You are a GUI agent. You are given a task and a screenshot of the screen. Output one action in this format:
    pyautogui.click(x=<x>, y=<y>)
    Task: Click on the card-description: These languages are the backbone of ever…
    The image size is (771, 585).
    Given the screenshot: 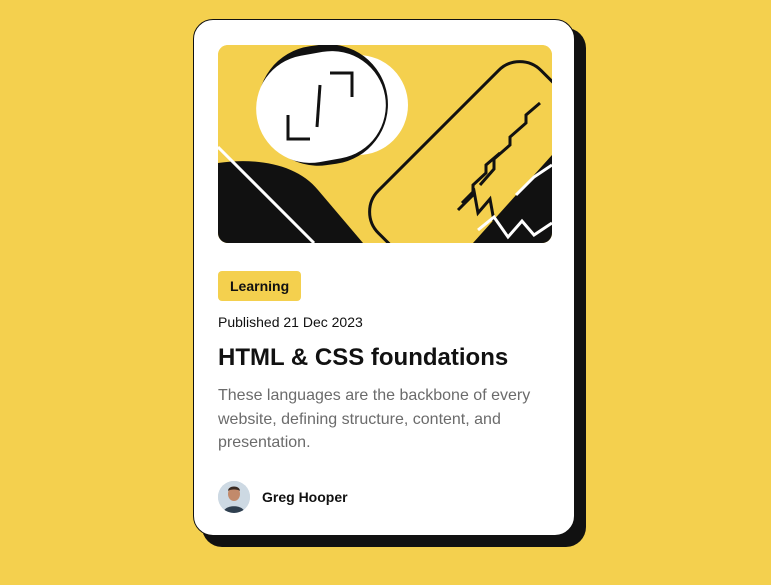 What is the action you would take?
    pyautogui.click(x=374, y=419)
    